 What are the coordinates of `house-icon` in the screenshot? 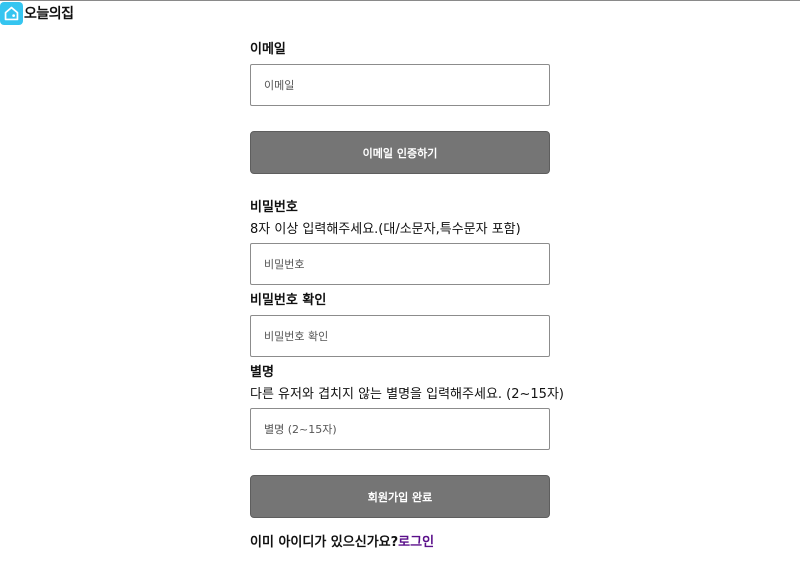 It's located at (11, 13).